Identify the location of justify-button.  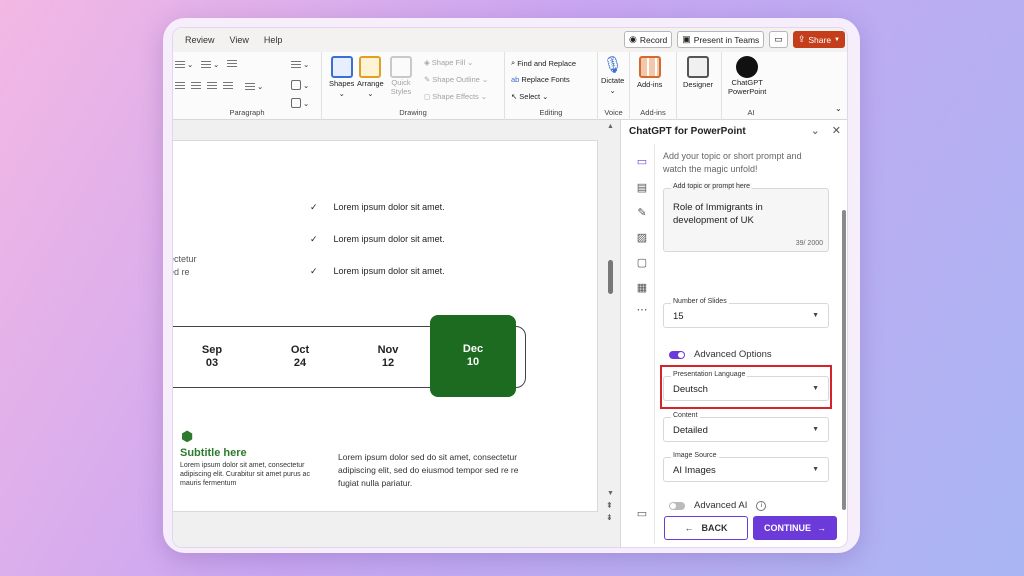
(228, 86).